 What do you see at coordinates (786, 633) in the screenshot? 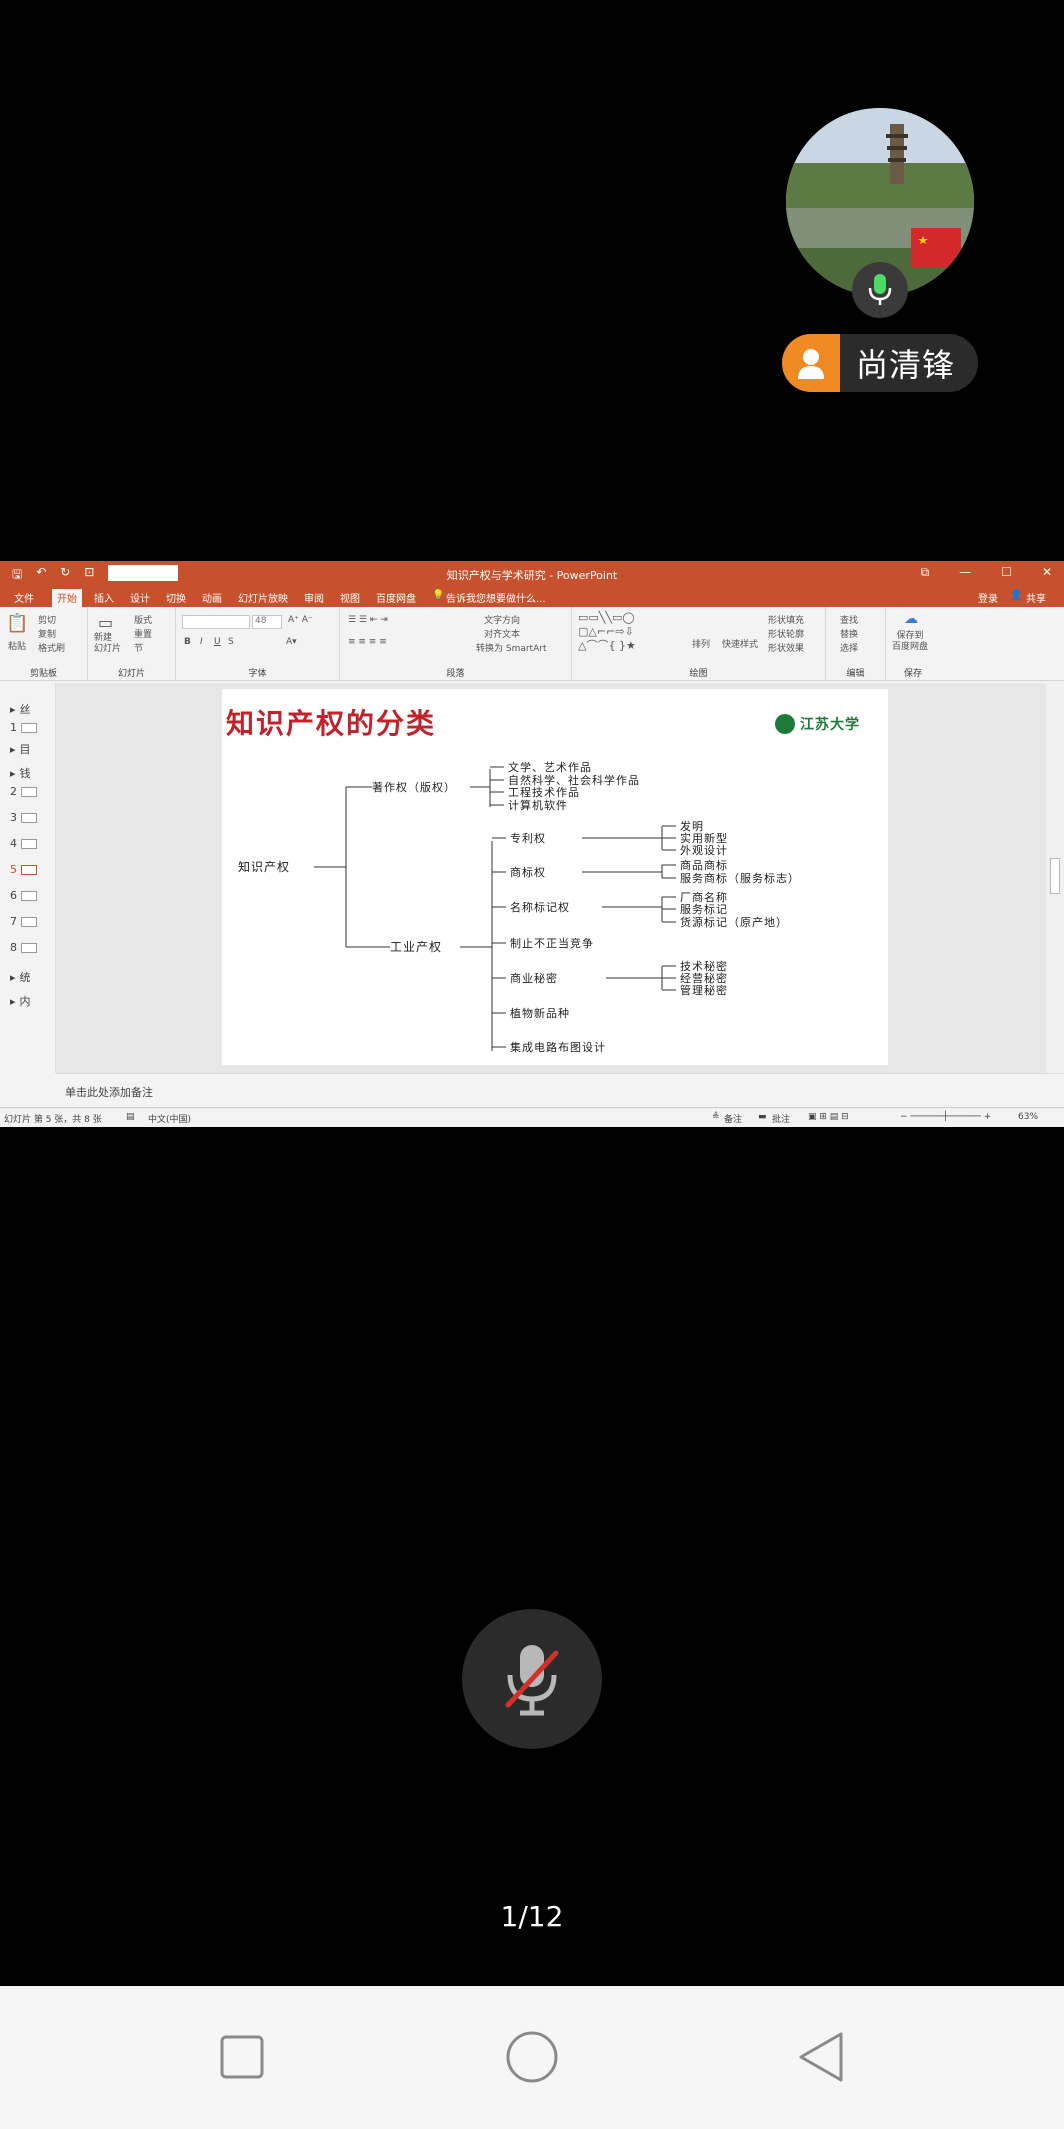
I see `shape-outline-button: 形状轮廓` at bounding box center [786, 633].